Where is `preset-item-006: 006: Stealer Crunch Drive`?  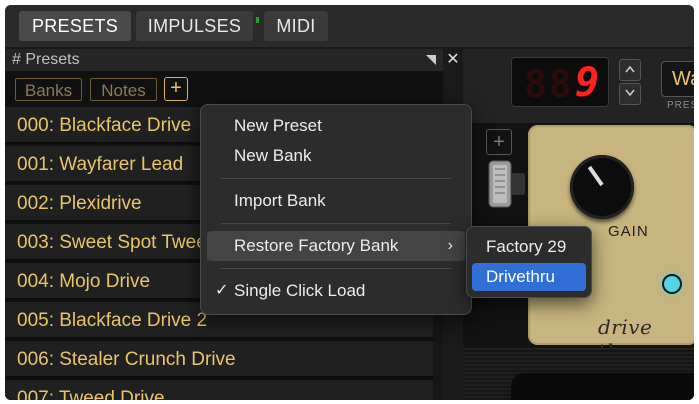
preset-item-006: 006: Stealer Crunch Drive is located at coordinates (219, 359).